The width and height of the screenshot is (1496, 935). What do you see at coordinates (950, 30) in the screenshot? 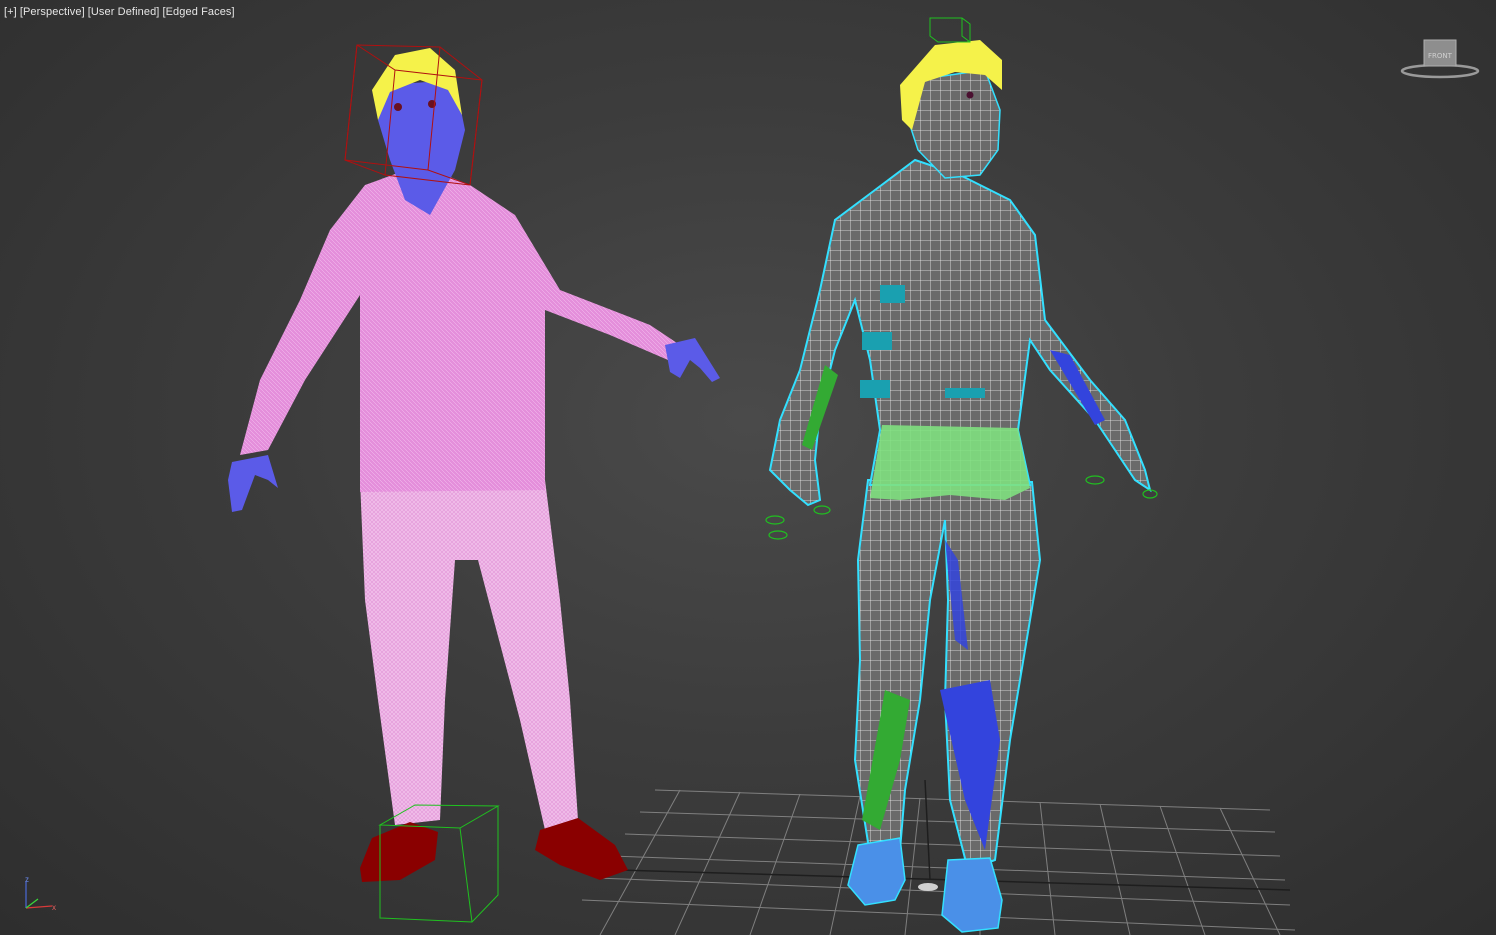
I see `head-helper-box` at bounding box center [950, 30].